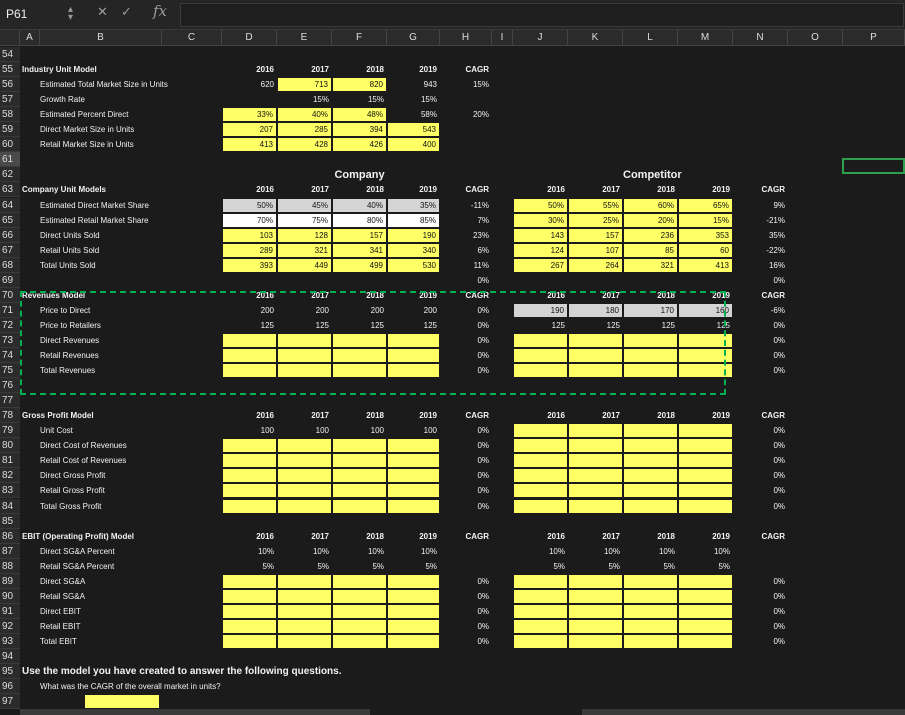 This screenshot has height=715, width=905. What do you see at coordinates (10, 160) in the screenshot?
I see `row-header-61: 61` at bounding box center [10, 160].